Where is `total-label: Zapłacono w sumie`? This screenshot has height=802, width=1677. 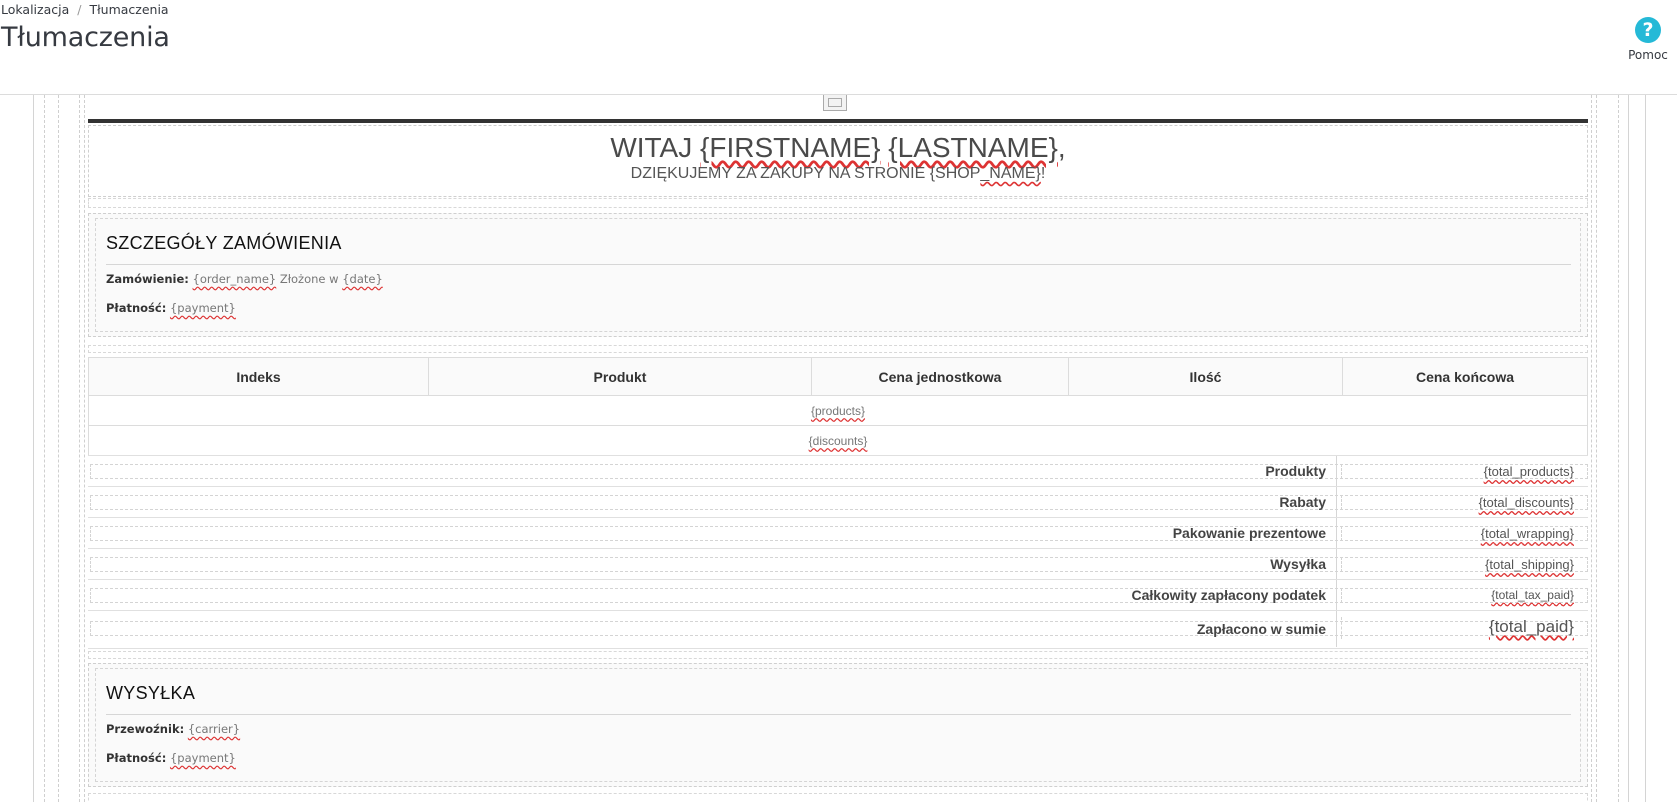 total-label: Zapłacono w sumie is located at coordinates (1261, 629).